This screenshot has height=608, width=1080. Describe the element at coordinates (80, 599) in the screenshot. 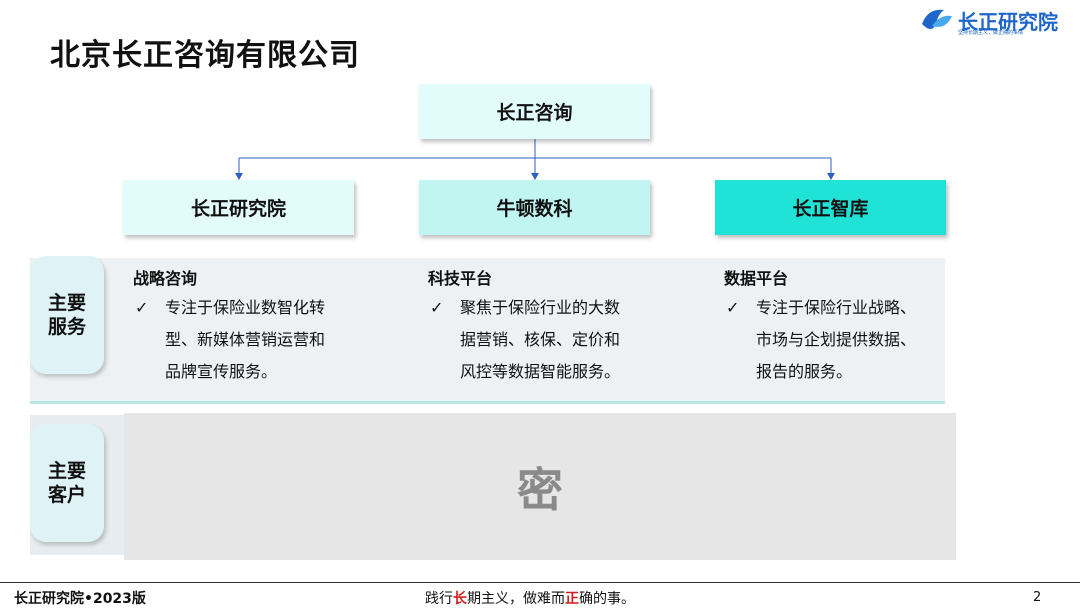

I see `footer-brand: 长正研究院•2023版` at that location.